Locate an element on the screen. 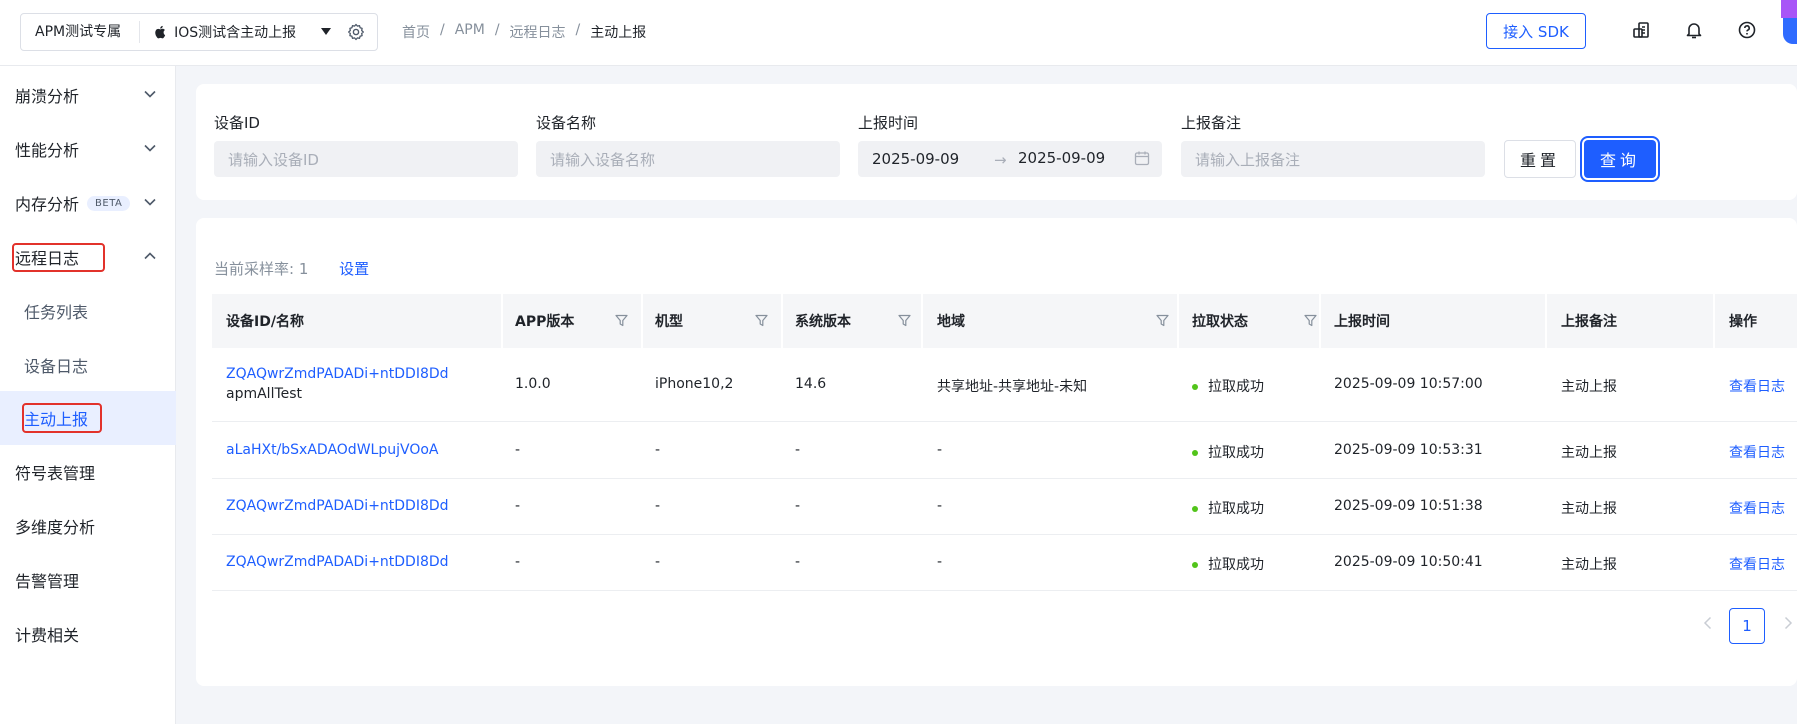 Image resolution: width=1797 pixels, height=724 pixels. reset-button: 重置 is located at coordinates (1540, 159).